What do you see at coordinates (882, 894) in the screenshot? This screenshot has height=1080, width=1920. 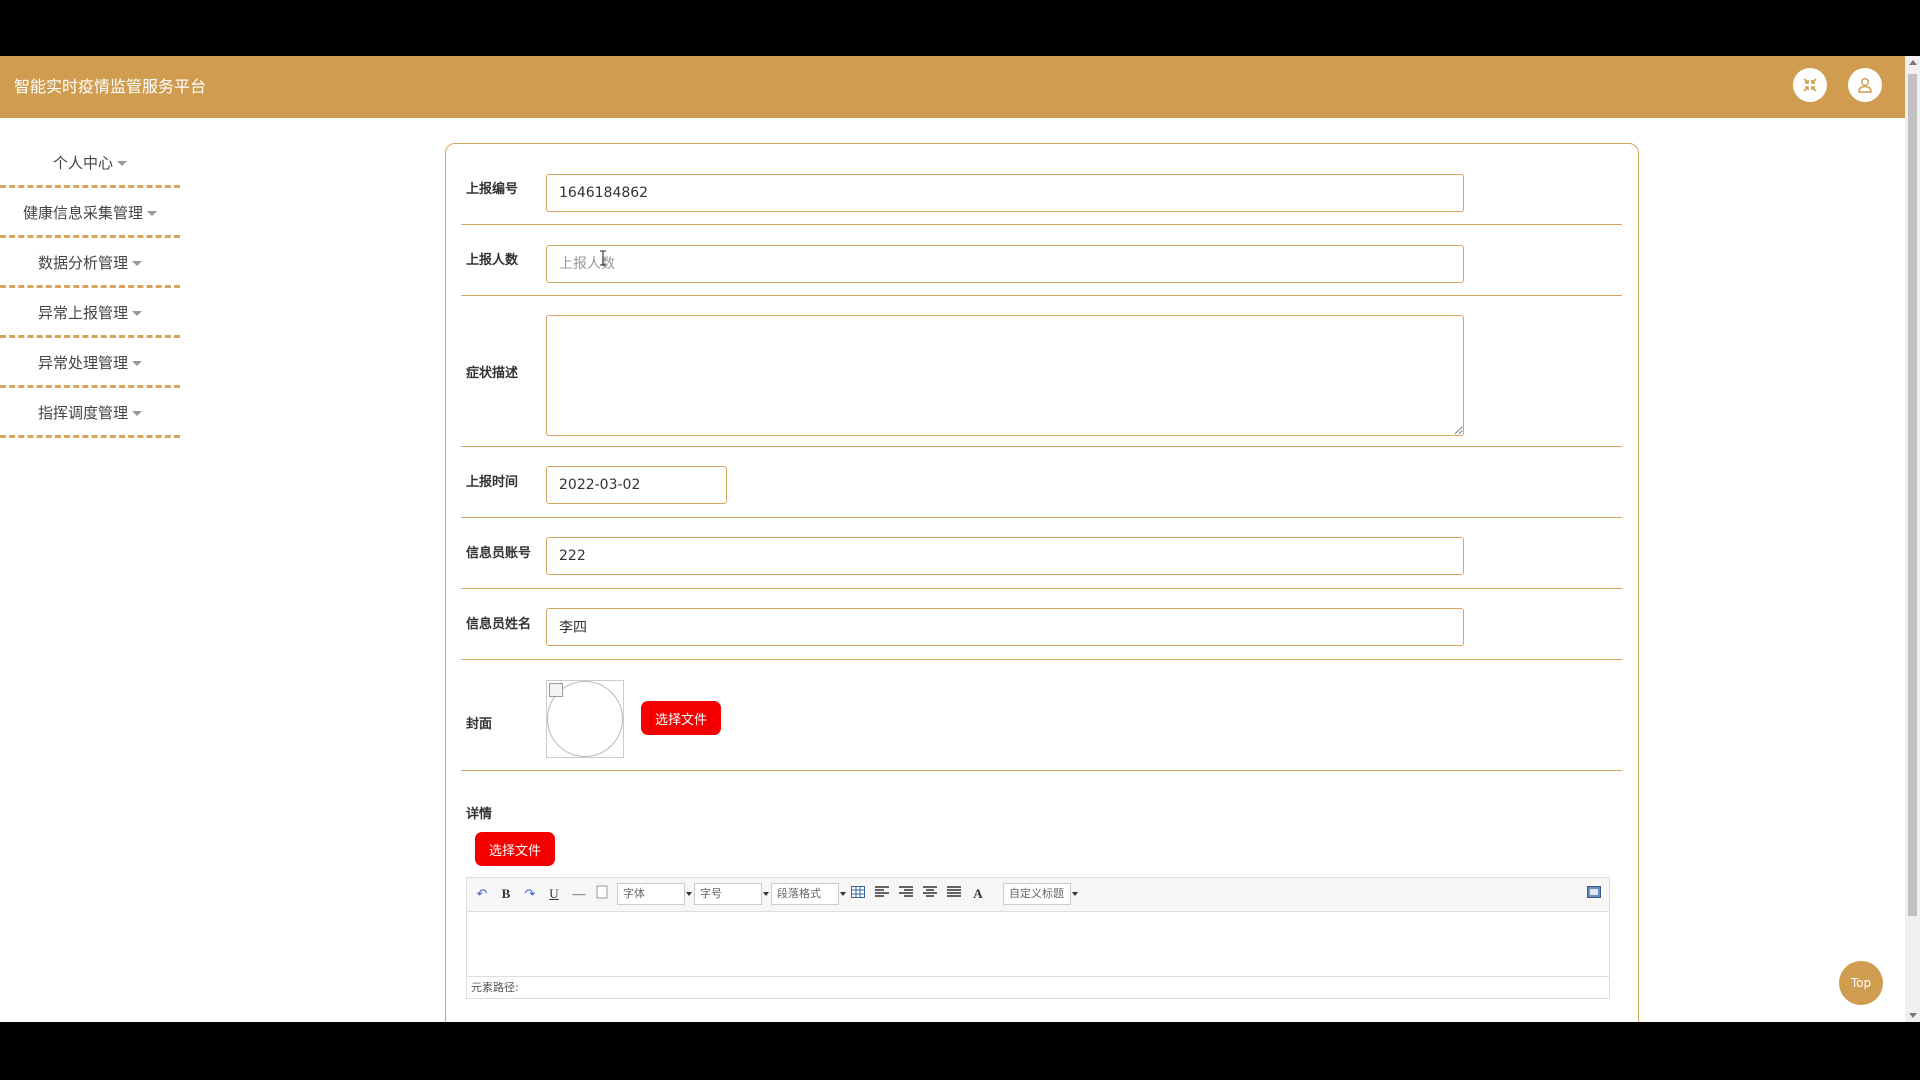 I see `align-left-icon` at bounding box center [882, 894].